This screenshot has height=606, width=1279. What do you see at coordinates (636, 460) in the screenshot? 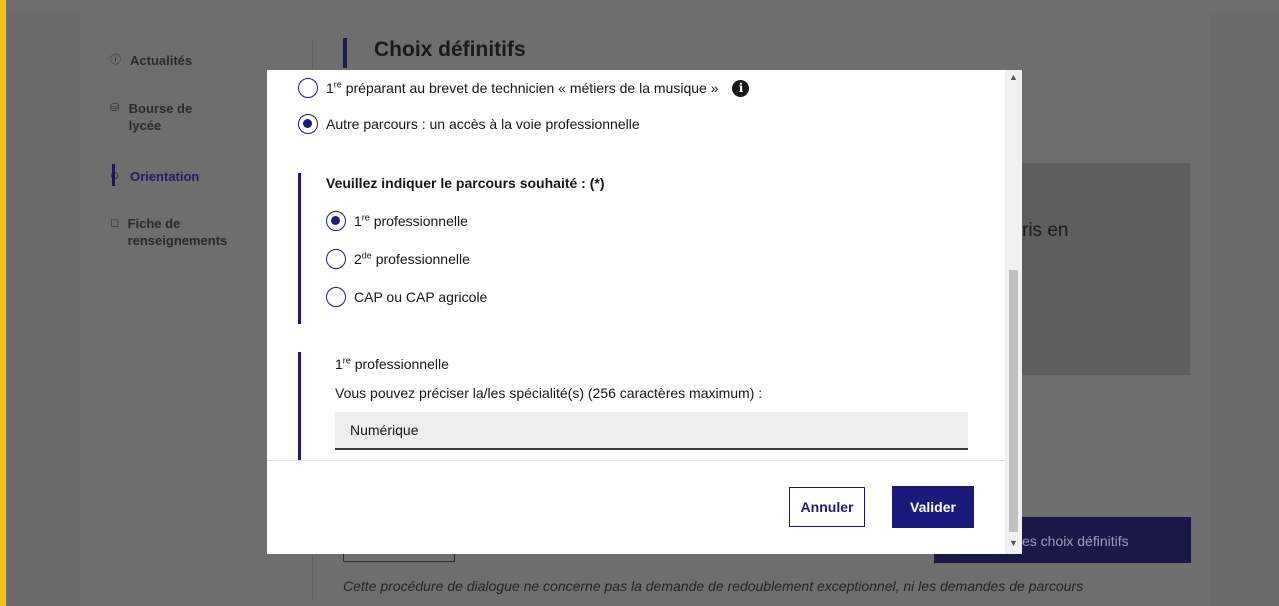
I see `modal-footer-divider` at bounding box center [636, 460].